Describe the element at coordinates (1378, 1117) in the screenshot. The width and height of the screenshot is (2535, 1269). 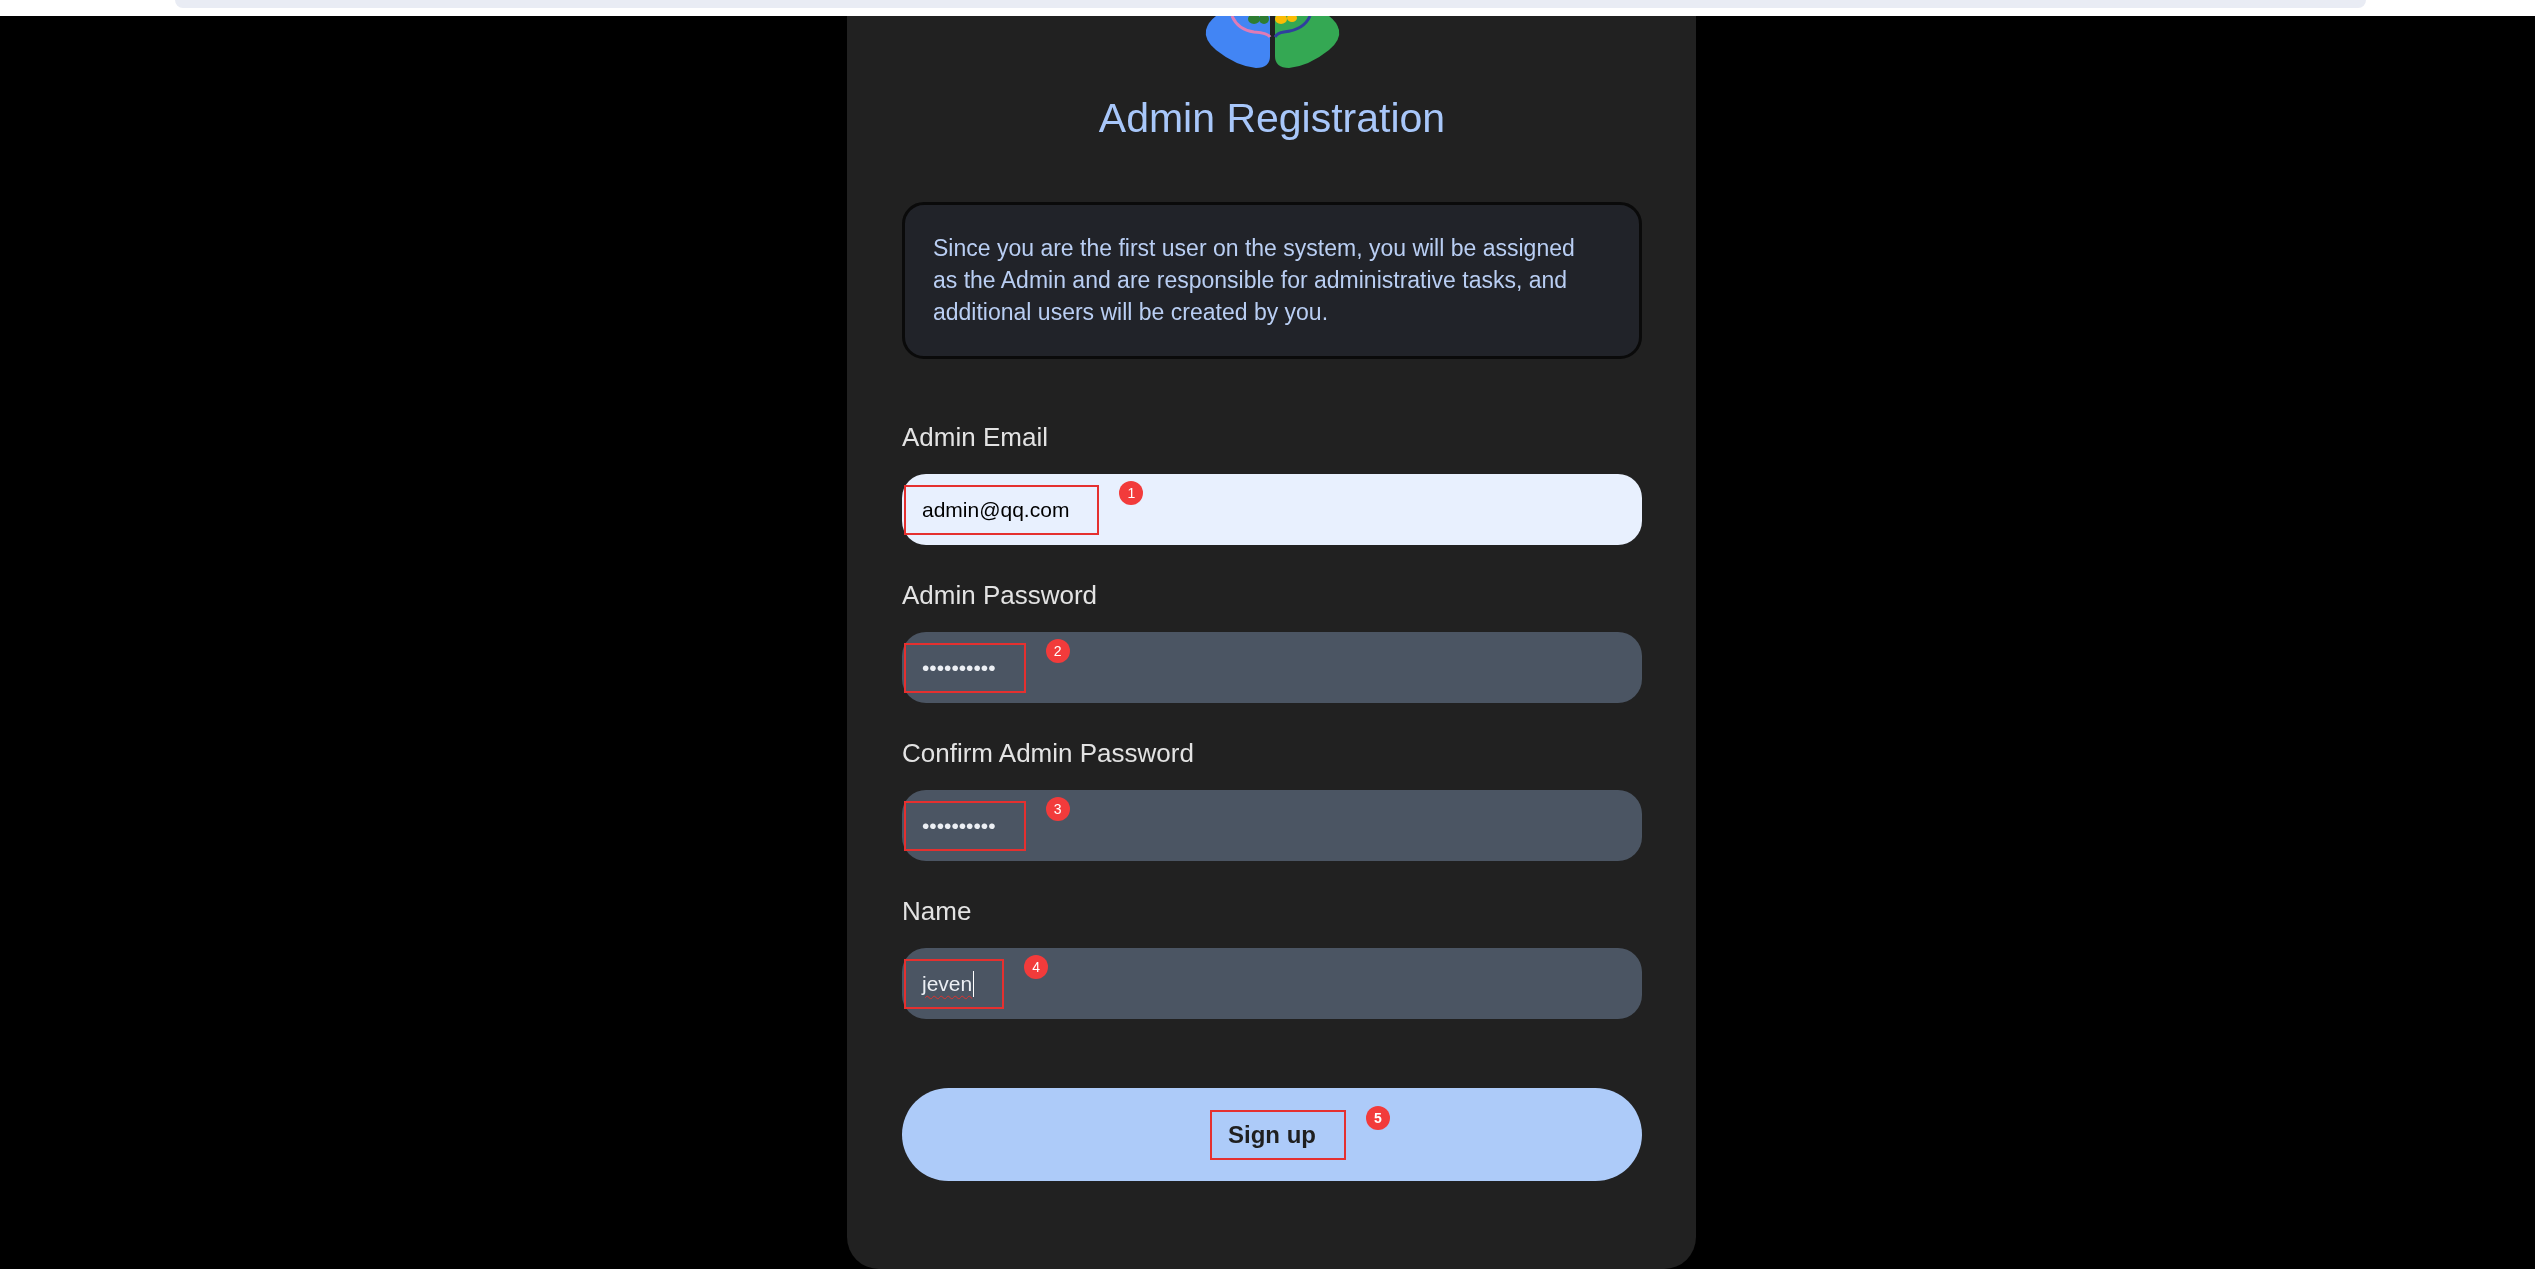
I see `step-number-badge: 5` at that location.